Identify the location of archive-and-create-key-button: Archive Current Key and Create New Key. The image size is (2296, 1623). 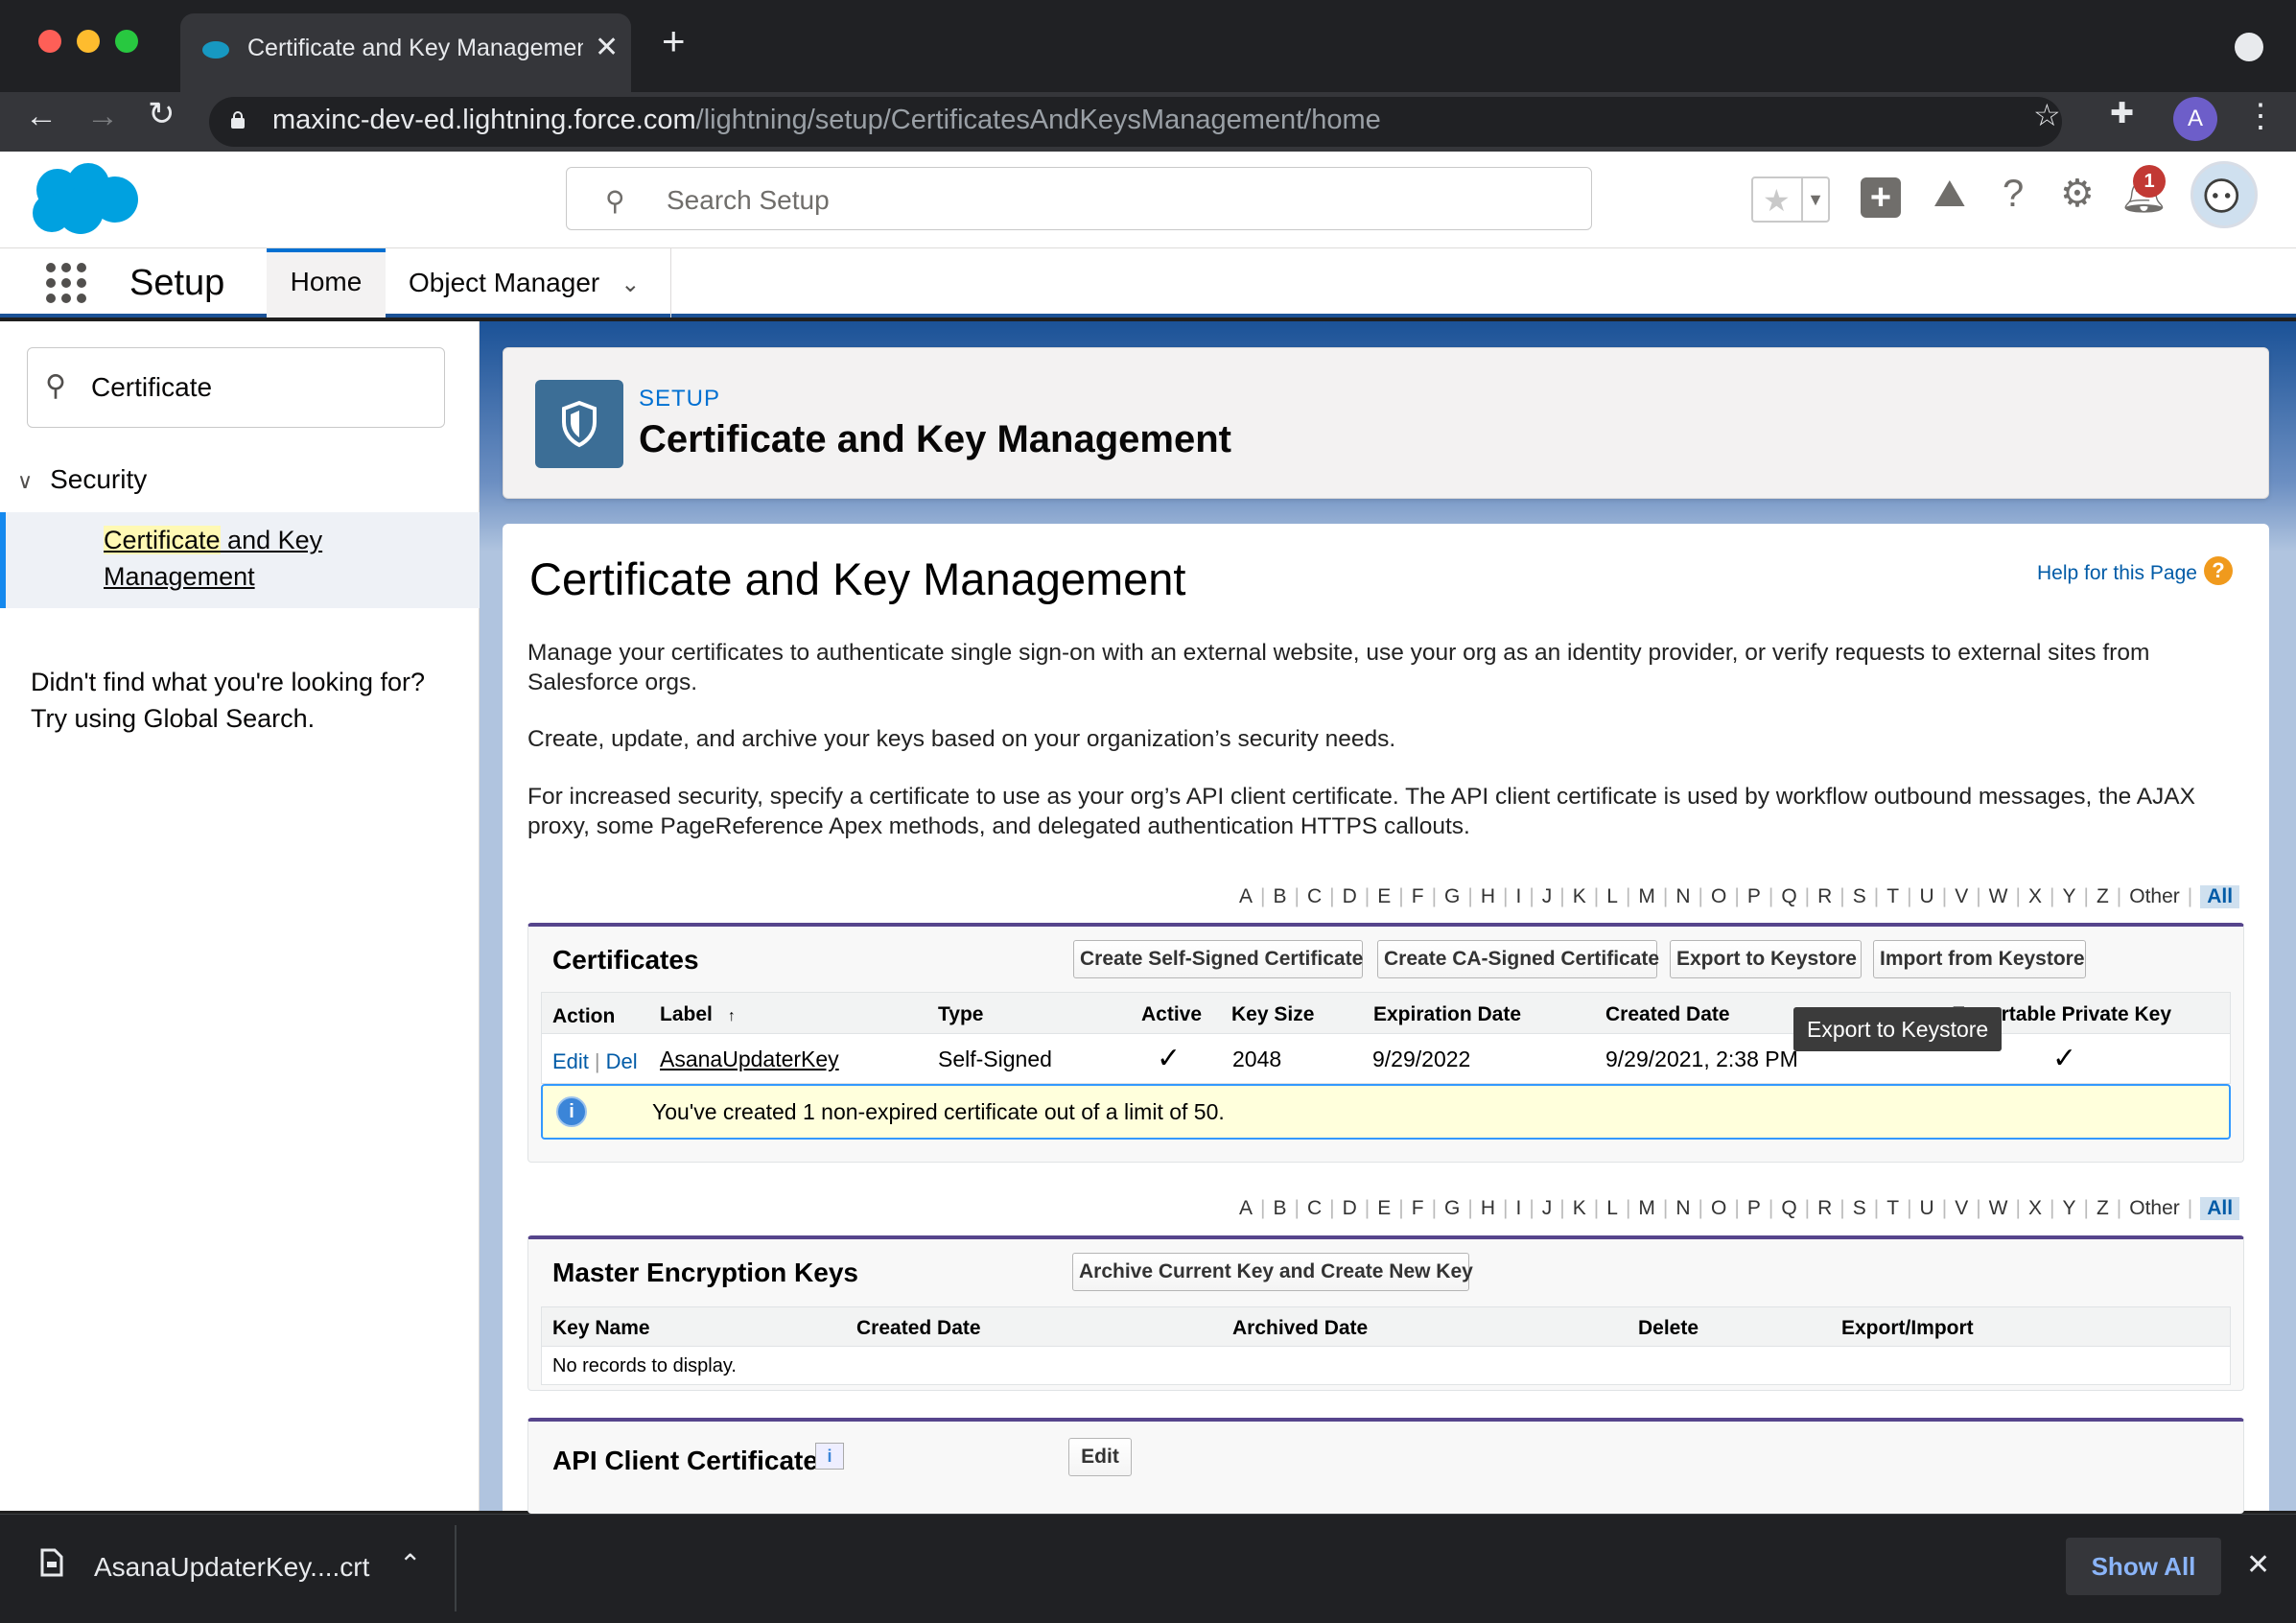
(1272, 1272).